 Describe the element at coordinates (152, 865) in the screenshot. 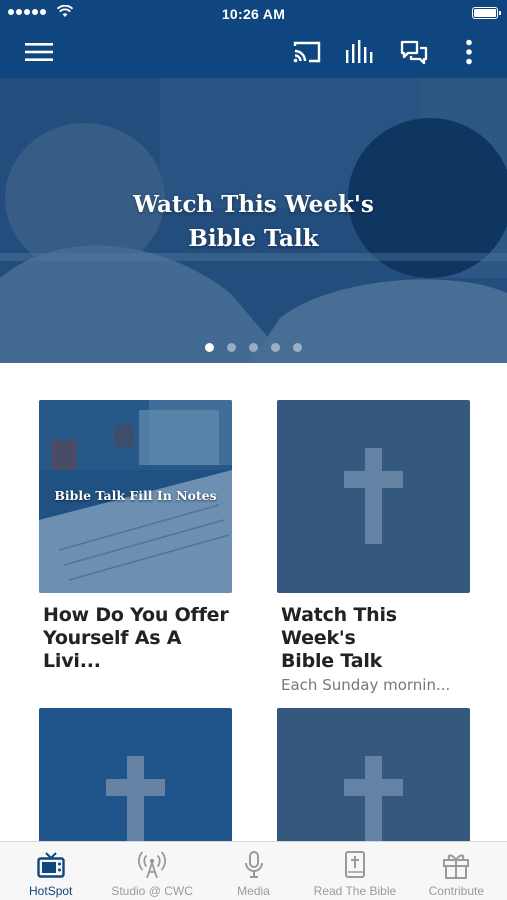

I see `broadcast-tower-icon` at that location.